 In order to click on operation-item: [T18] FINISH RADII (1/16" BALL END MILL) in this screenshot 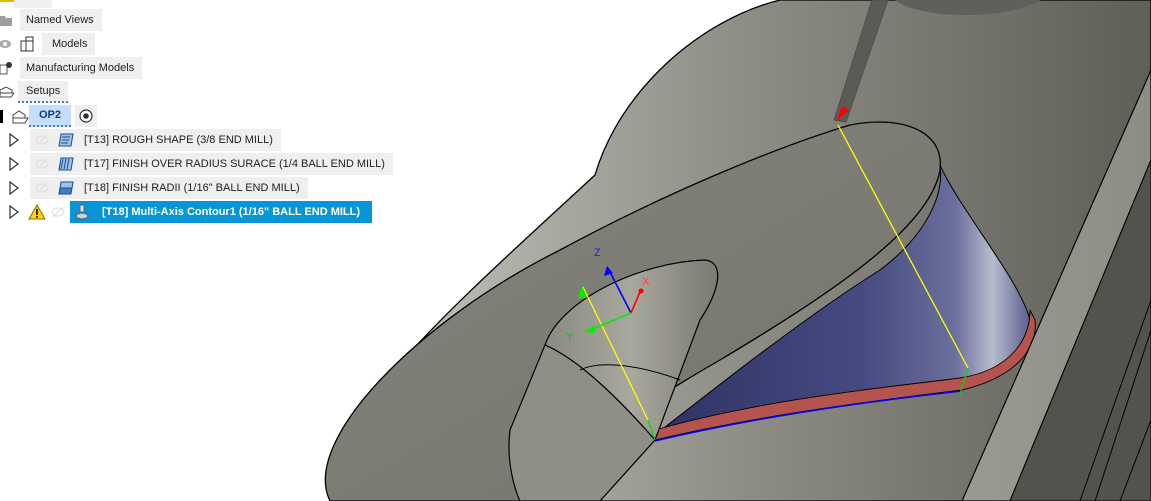, I will do `click(158, 188)`.